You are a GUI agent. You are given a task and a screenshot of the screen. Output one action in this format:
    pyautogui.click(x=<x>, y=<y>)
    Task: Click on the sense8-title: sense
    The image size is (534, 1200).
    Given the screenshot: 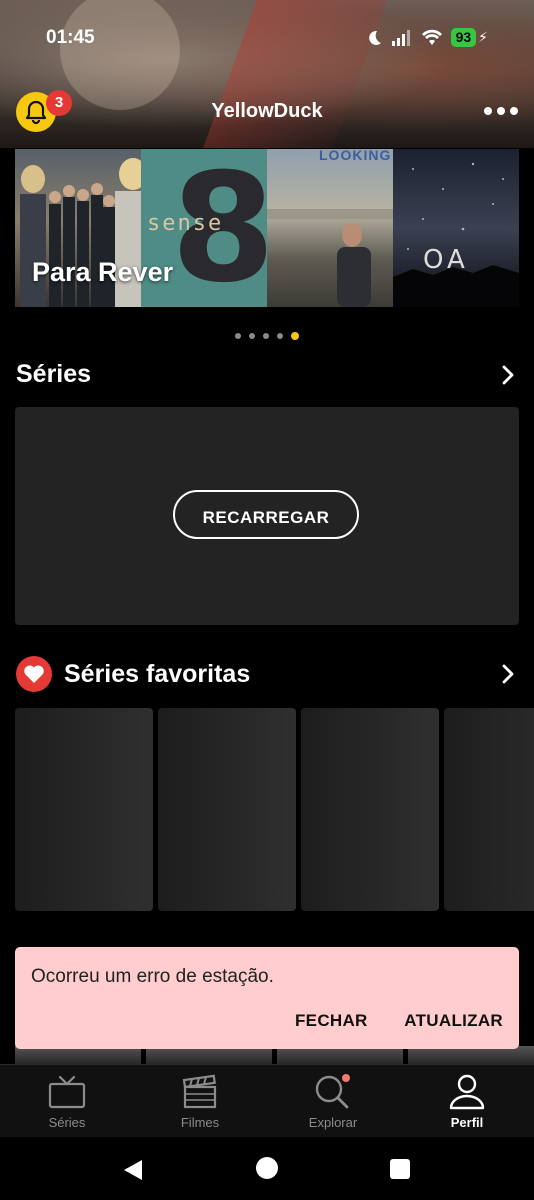 What is the action you would take?
    pyautogui.click(x=185, y=223)
    